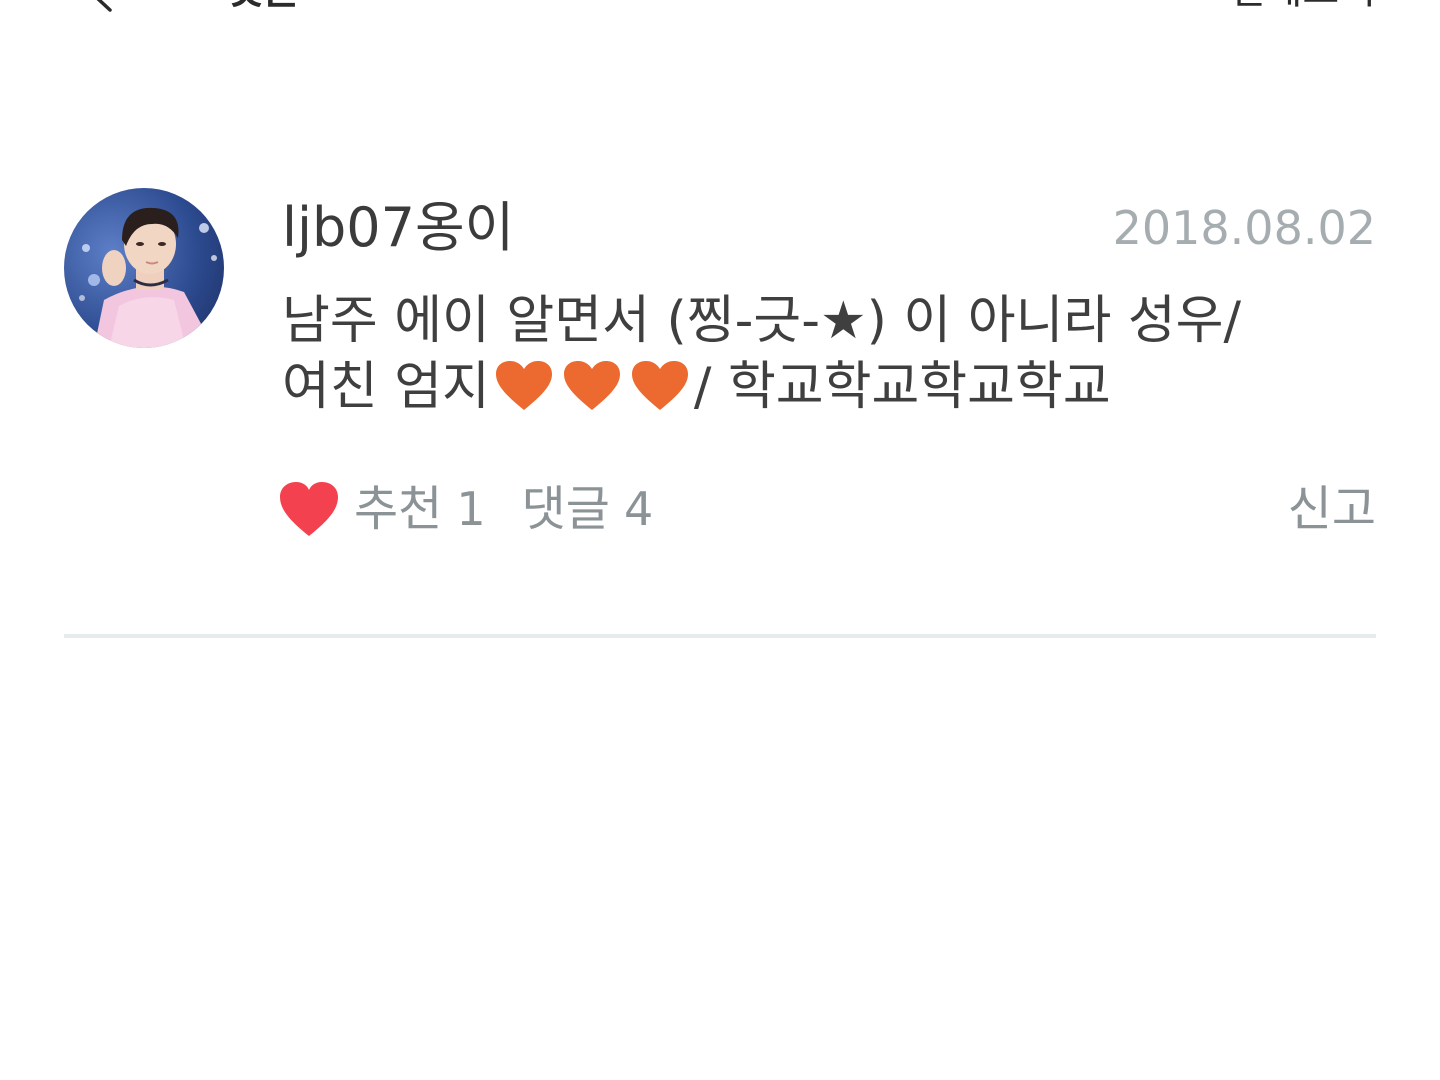  What do you see at coordinates (902, 387) in the screenshot?
I see `comment-text-tail: / 학교학교학교학교` at bounding box center [902, 387].